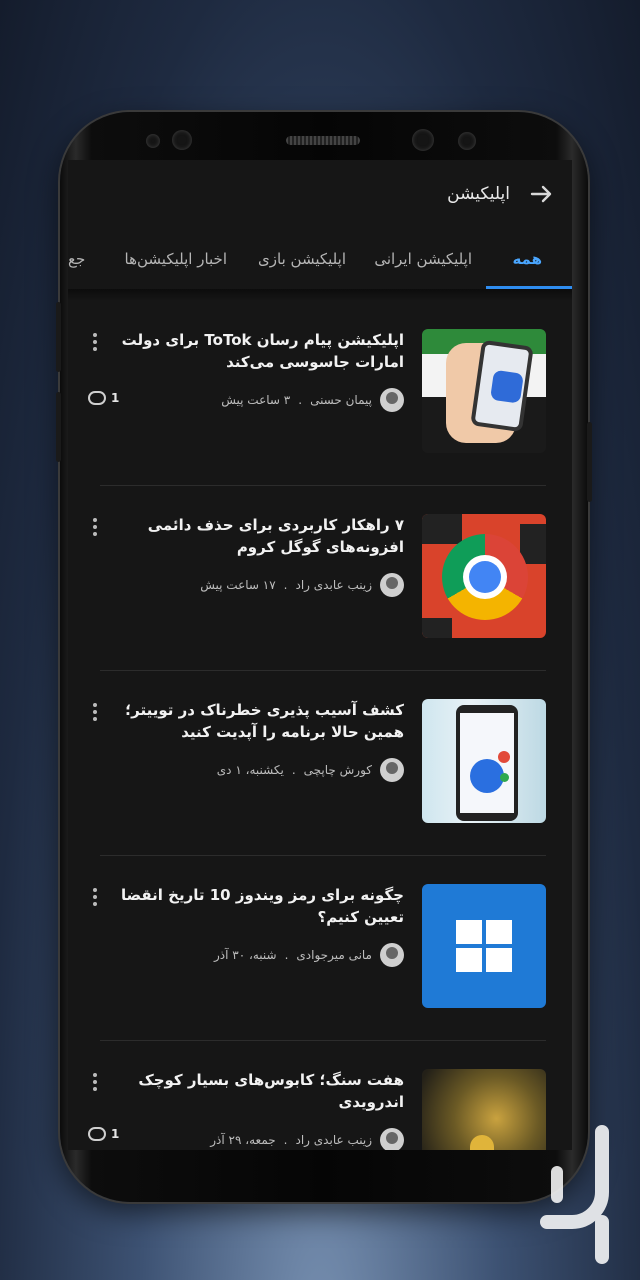 The image size is (640, 1280). Describe the element at coordinates (320, 295) in the screenshot. I see `tabs-divider` at that location.